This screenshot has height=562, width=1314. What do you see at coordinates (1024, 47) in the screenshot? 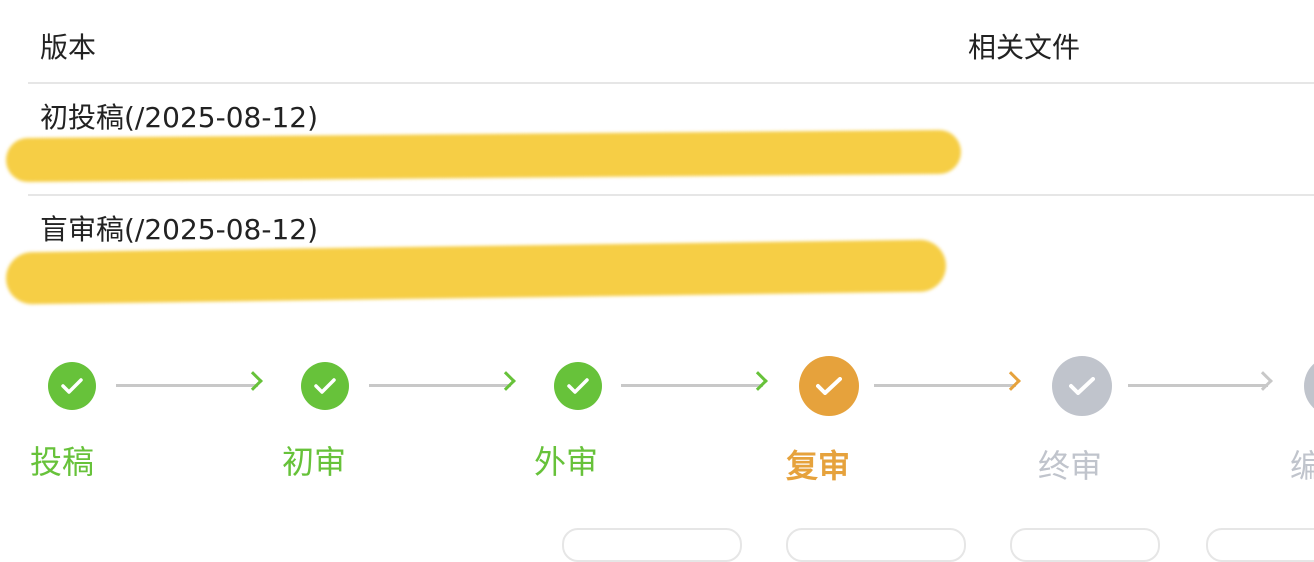
I see `column-header-files: 相关文件` at bounding box center [1024, 47].